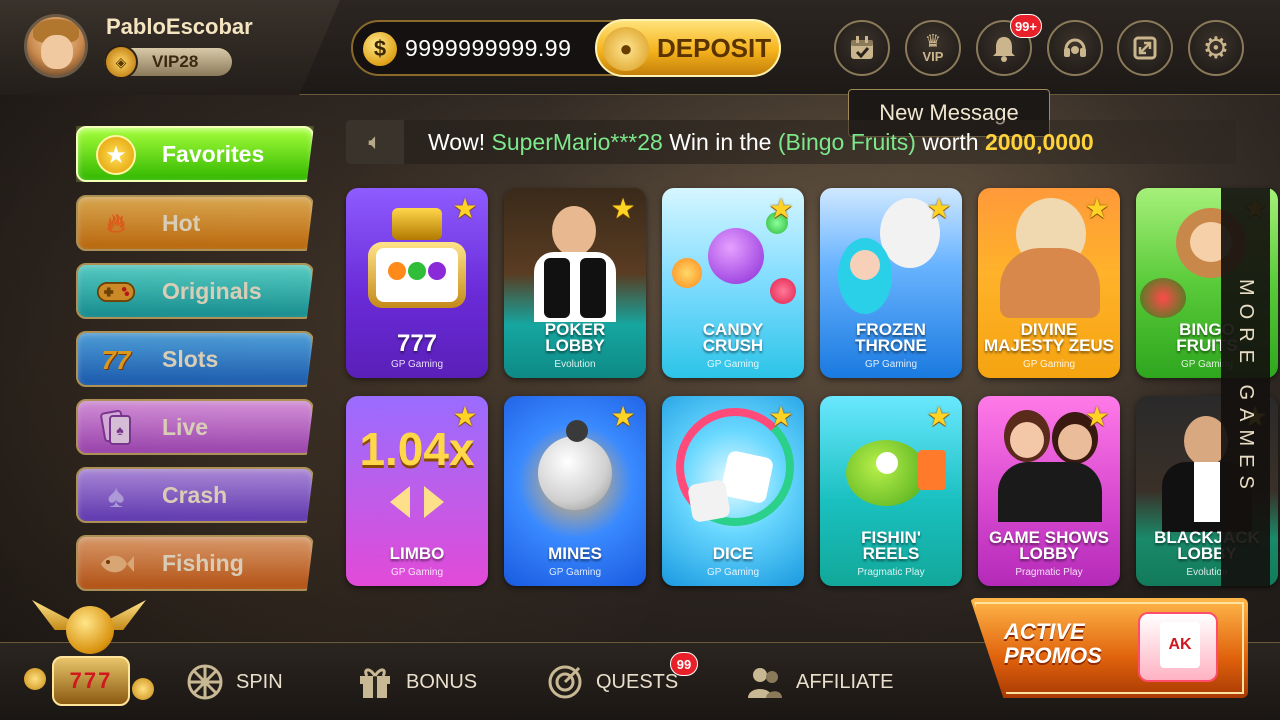 Image resolution: width=1280 pixels, height=720 pixels. What do you see at coordinates (575, 337) in the screenshot?
I see `game-name: POKER LOBBY` at bounding box center [575, 337].